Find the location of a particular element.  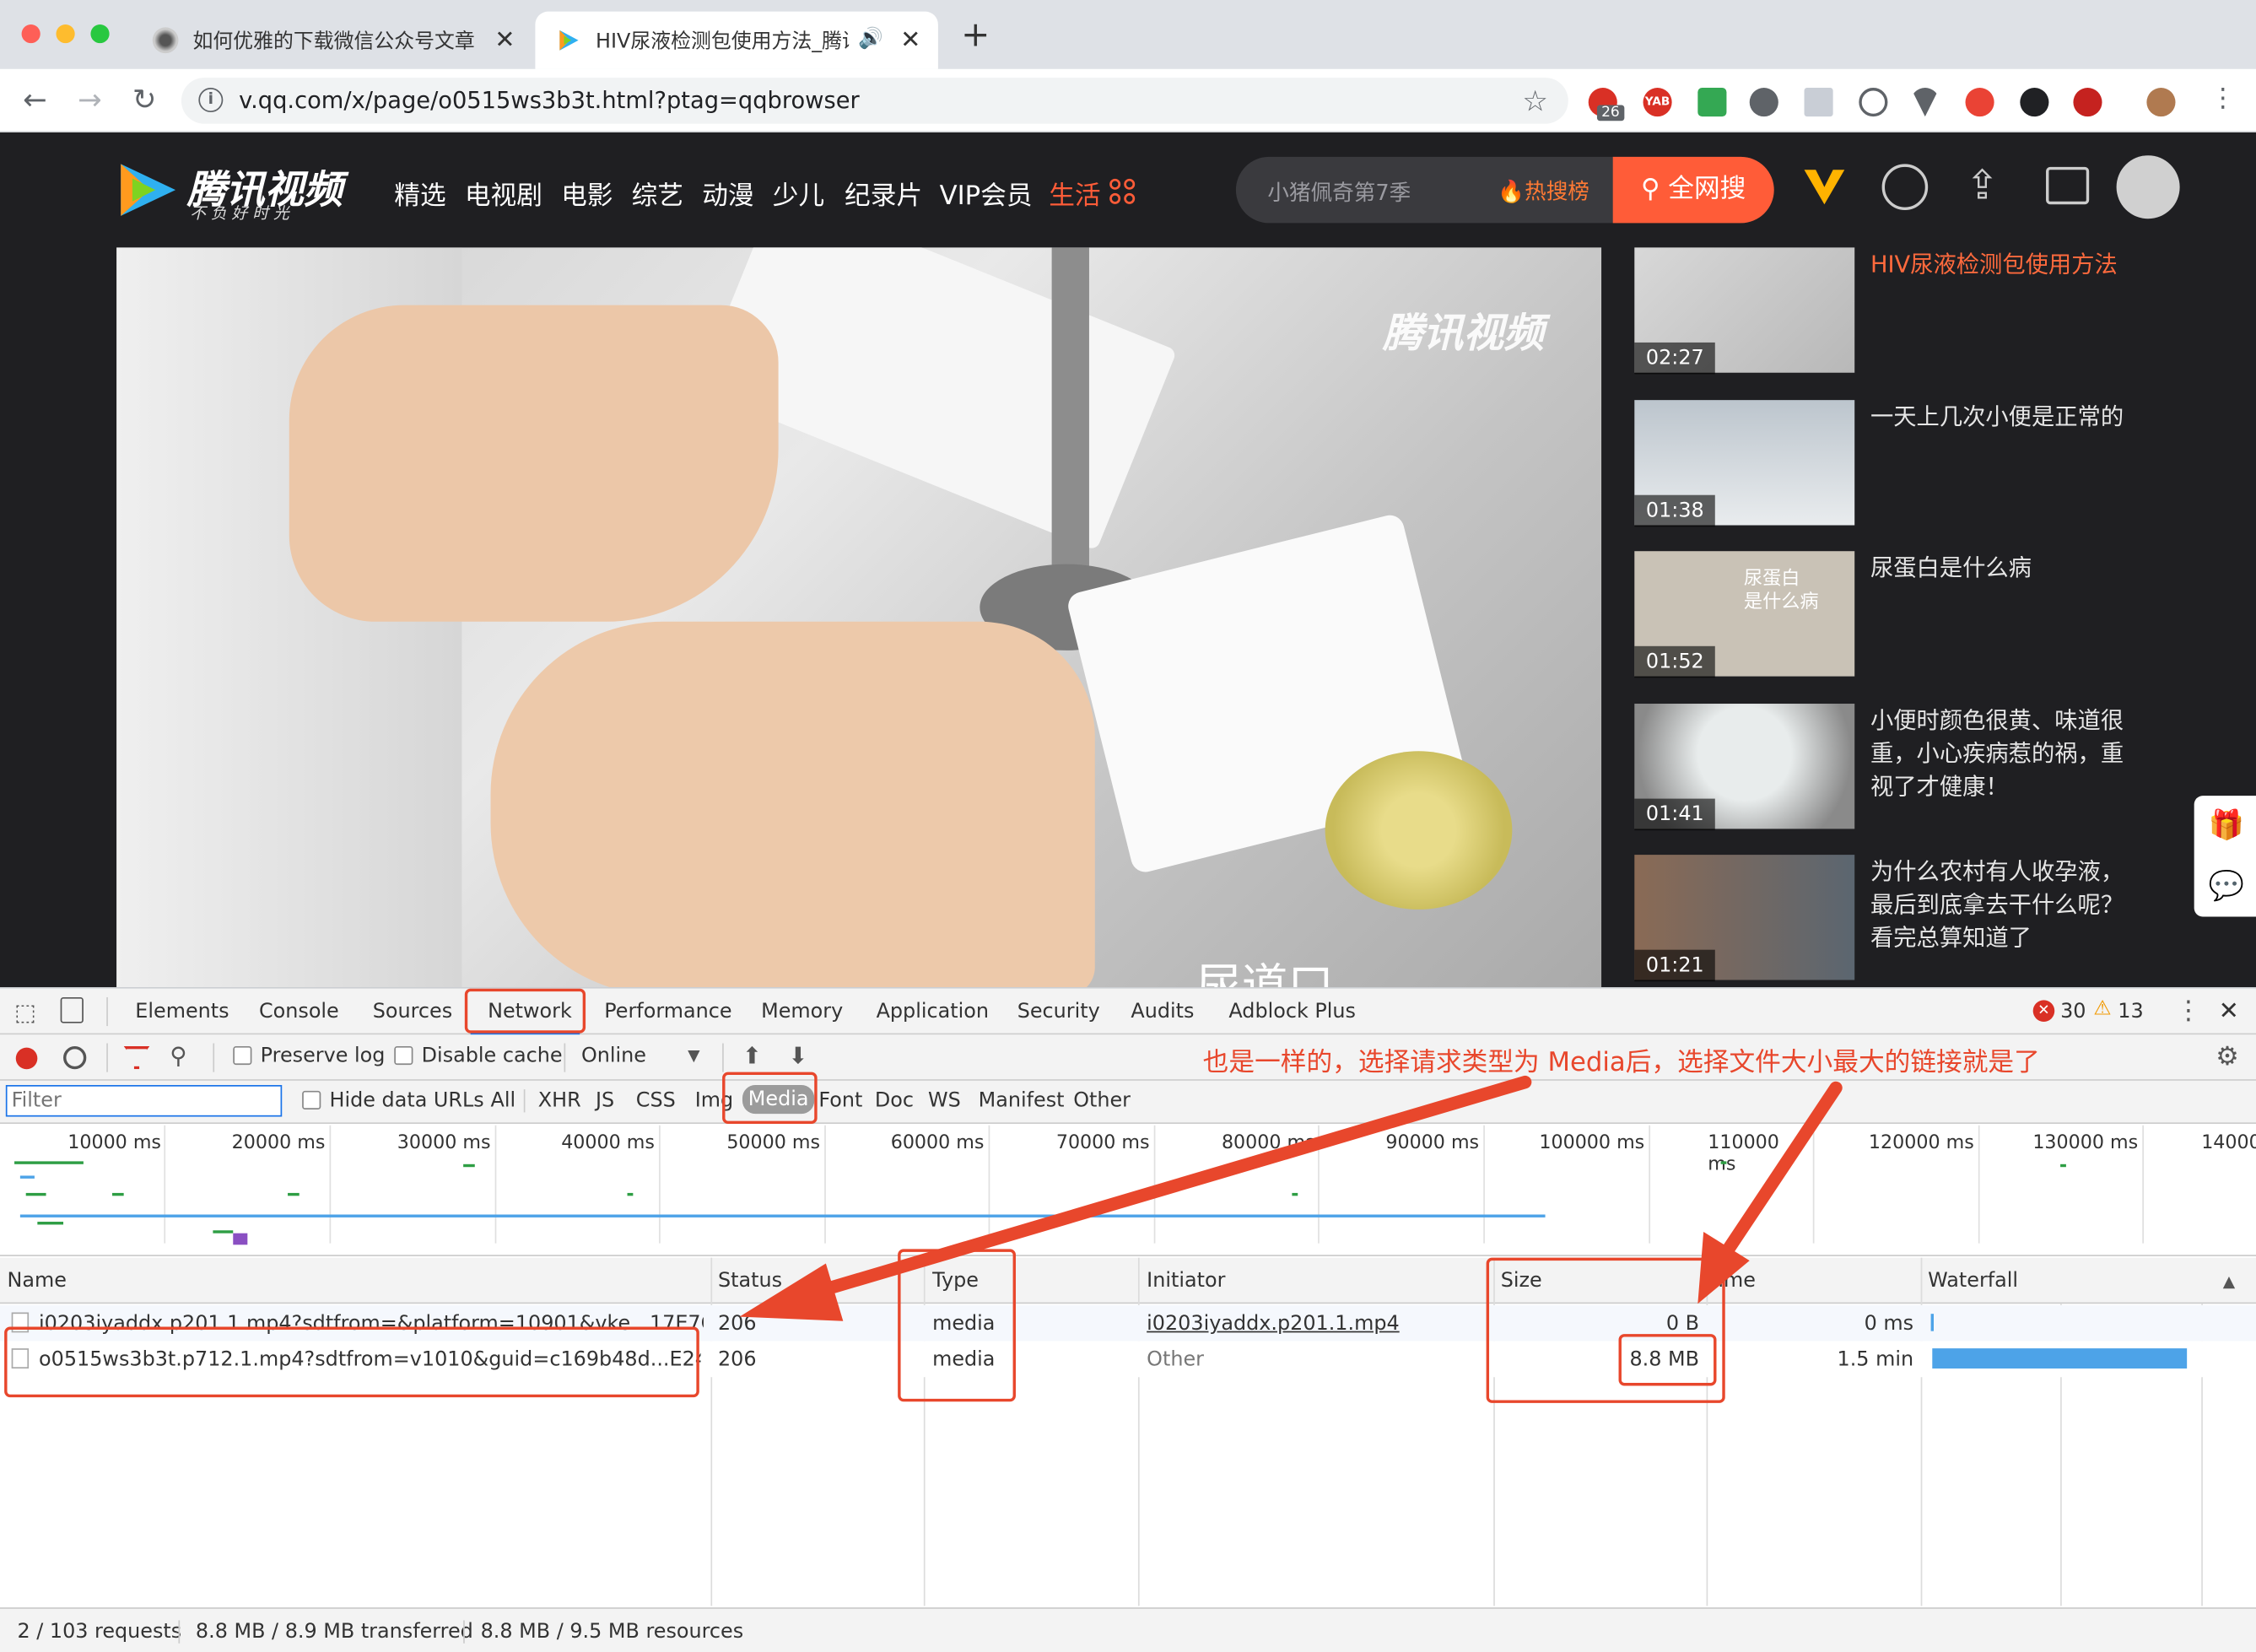

arrow-to-size-icon is located at coordinates (1770, 1192).